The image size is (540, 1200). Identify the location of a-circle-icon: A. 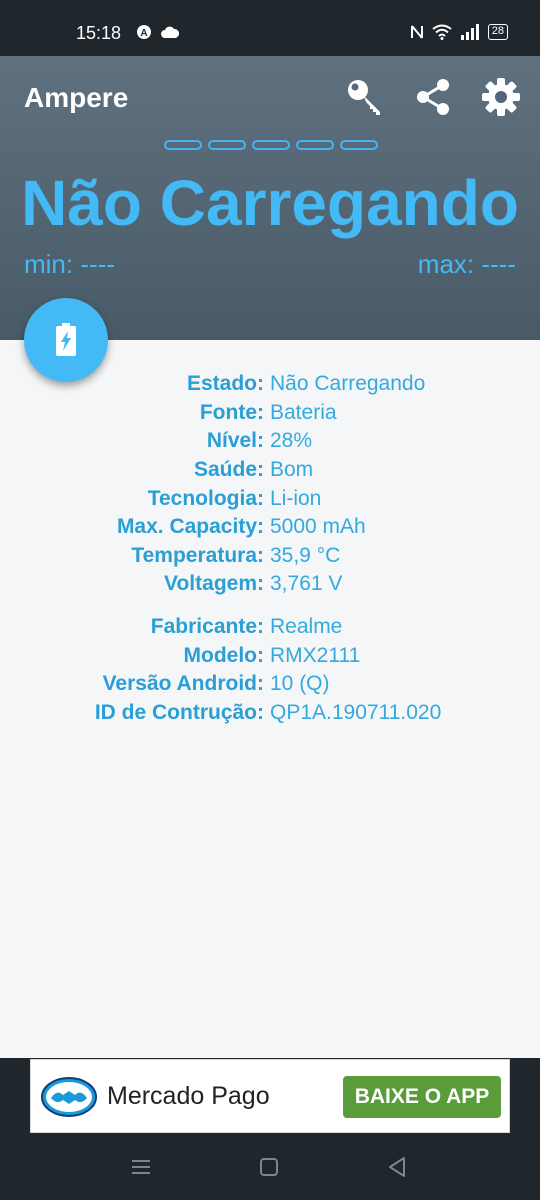
(144, 32).